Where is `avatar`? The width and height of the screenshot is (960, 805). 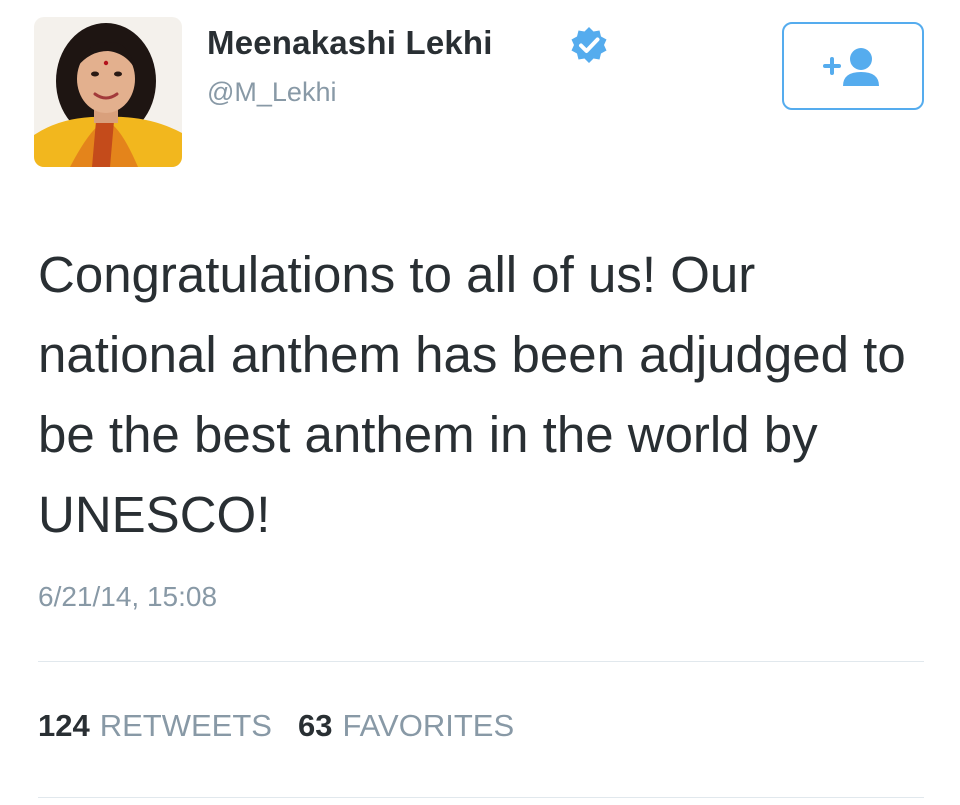 avatar is located at coordinates (108, 92).